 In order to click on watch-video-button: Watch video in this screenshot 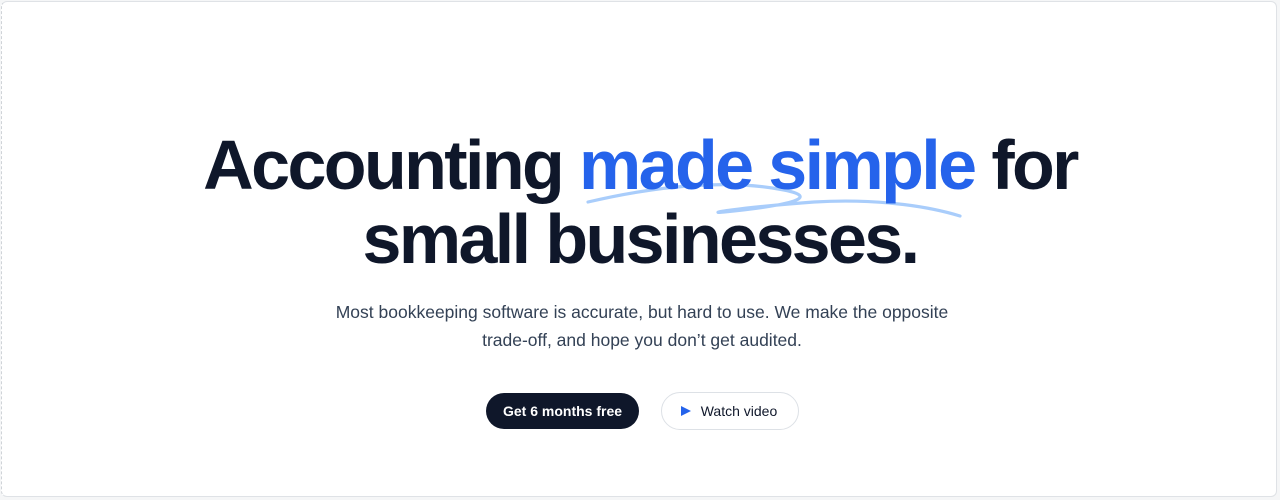, I will do `click(730, 411)`.